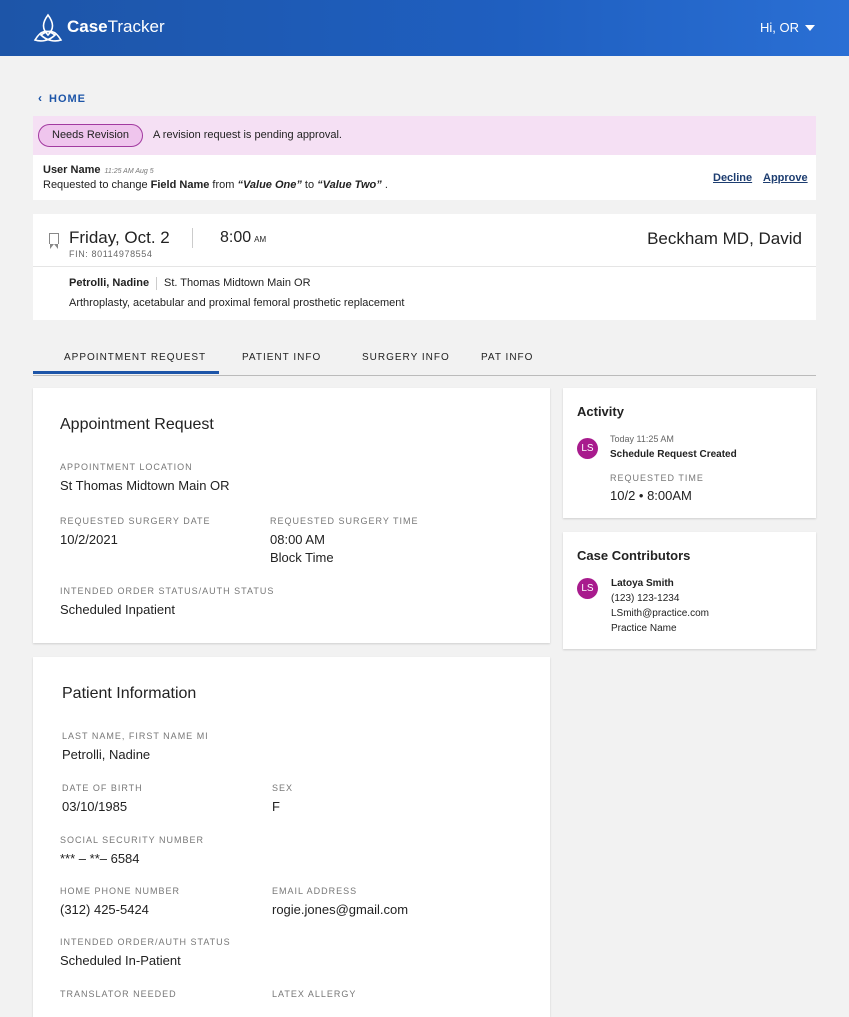 The height and width of the screenshot is (1017, 849). What do you see at coordinates (137, 424) in the screenshot?
I see `appointment-request-title: Appointment Request` at bounding box center [137, 424].